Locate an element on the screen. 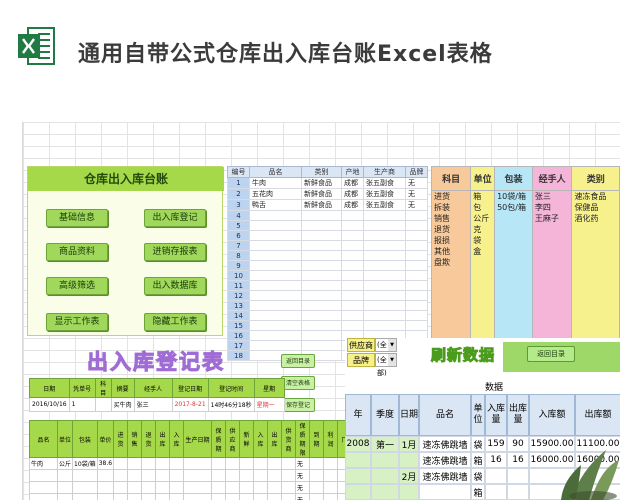 The height and width of the screenshot is (500, 640). filter-brand-select: (全部) ▼ is located at coordinates (386, 365).